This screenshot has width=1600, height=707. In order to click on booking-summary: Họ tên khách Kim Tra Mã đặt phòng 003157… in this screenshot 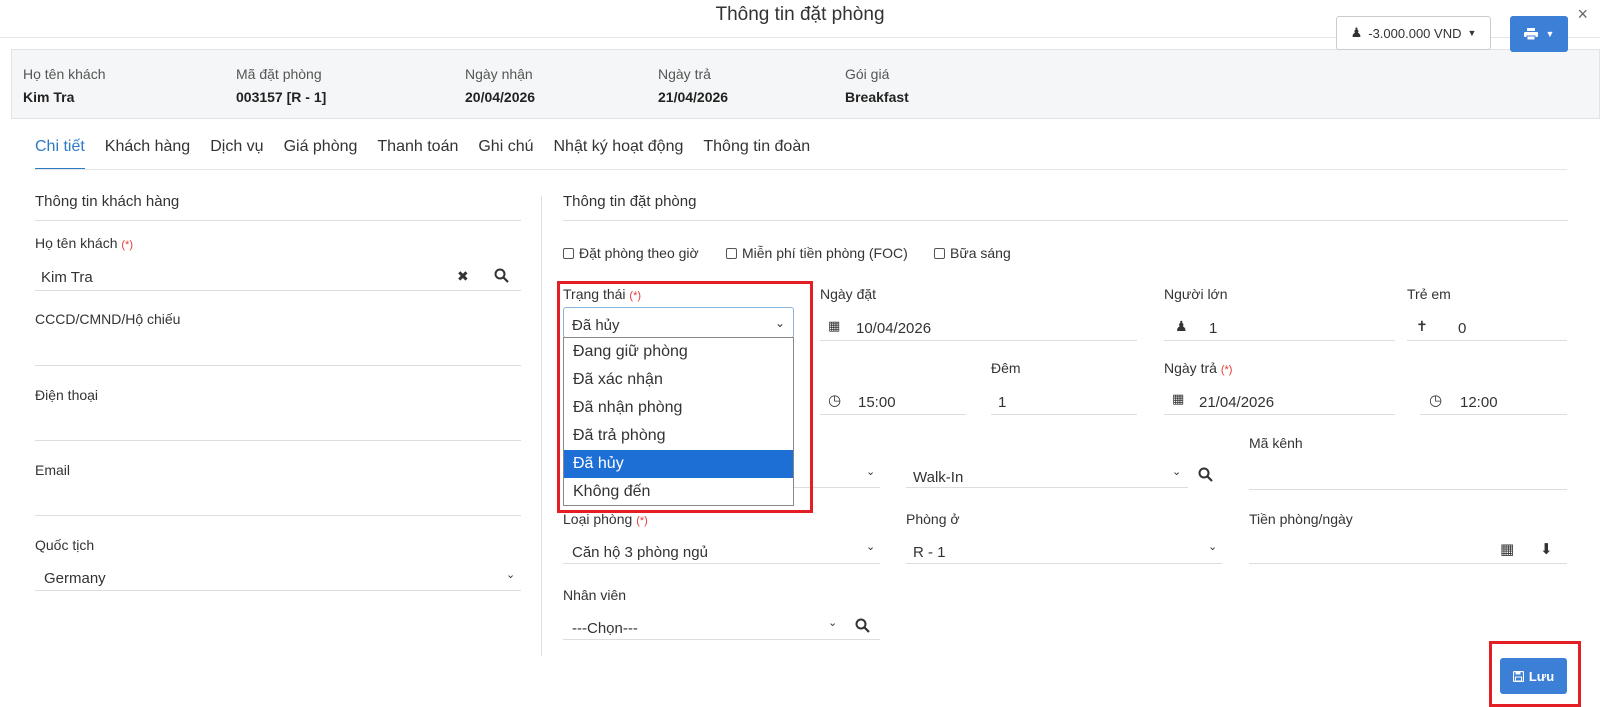, I will do `click(805, 84)`.